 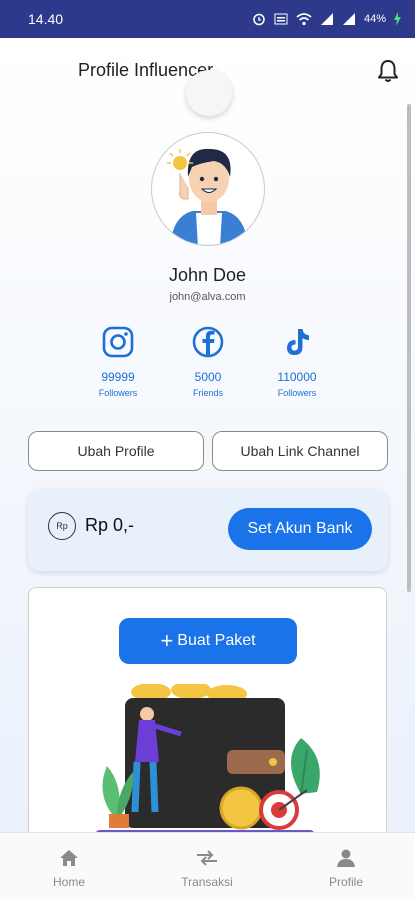 What do you see at coordinates (118, 362) in the screenshot?
I see `instagram-stat: 99999 Followers` at bounding box center [118, 362].